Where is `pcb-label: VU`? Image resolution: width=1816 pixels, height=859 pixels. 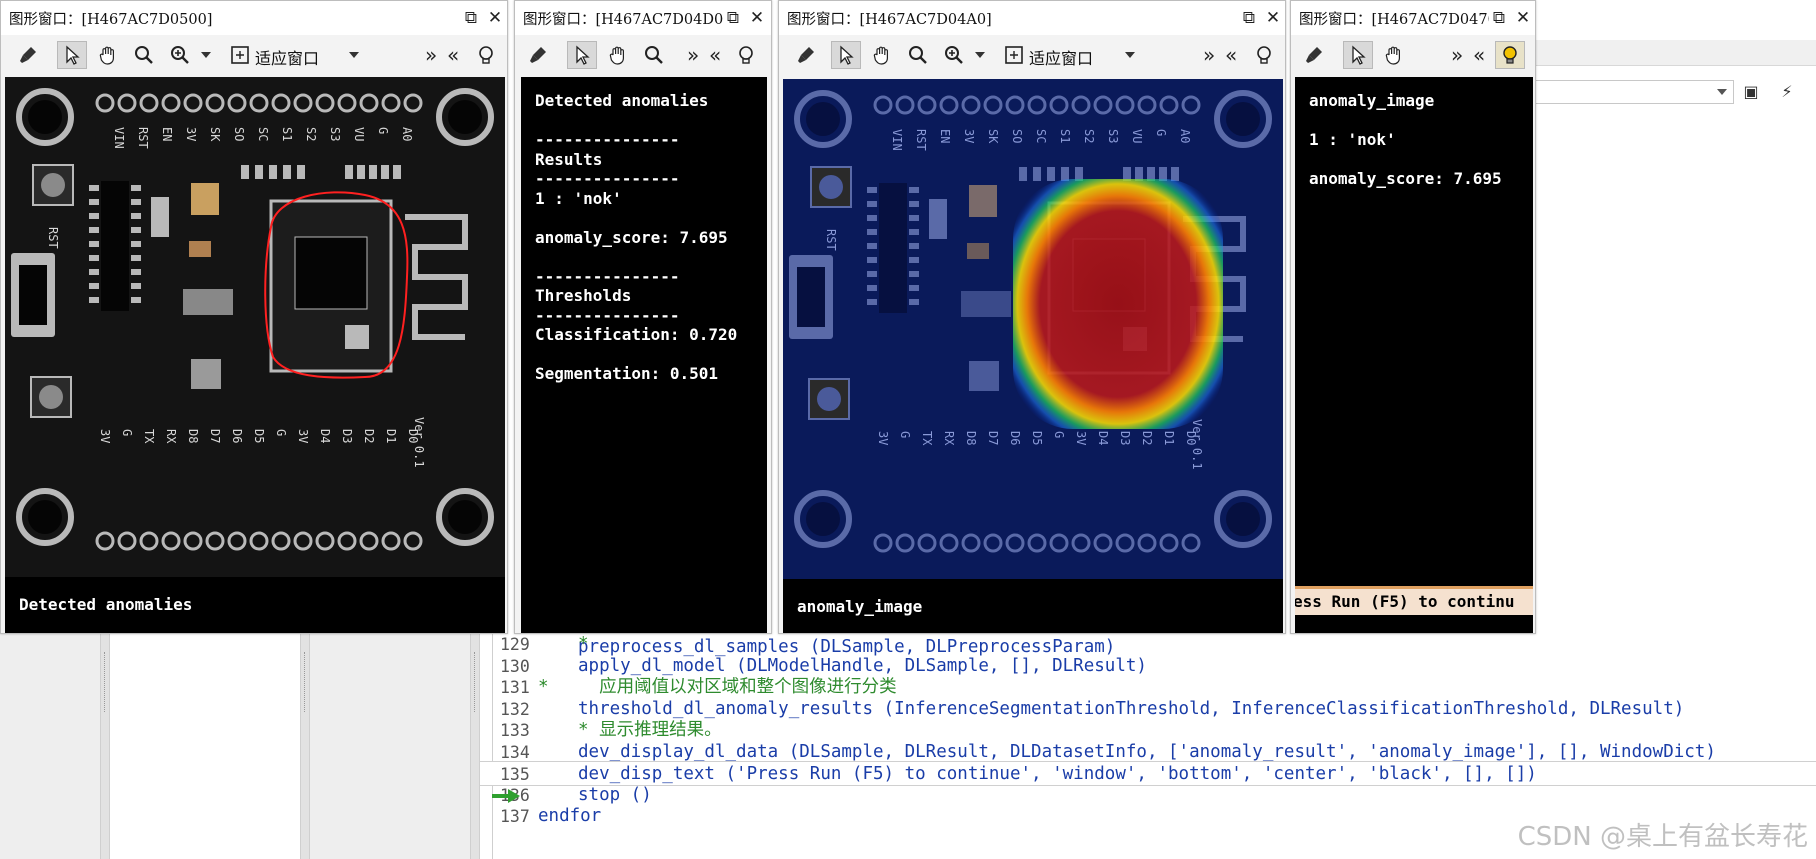
pcb-label: VU is located at coordinates (1137, 136).